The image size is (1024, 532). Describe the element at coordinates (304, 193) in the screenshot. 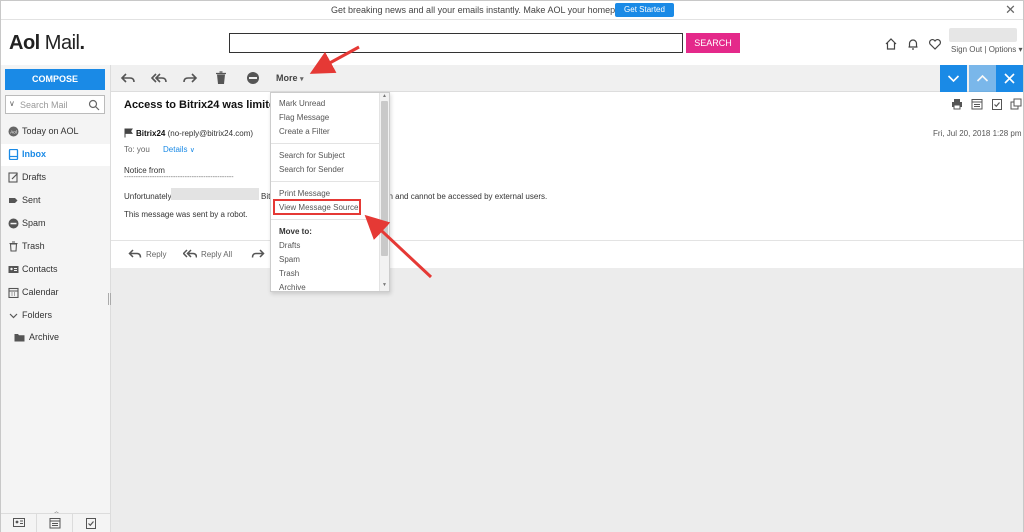

I see `menu-item-print-message: Print Message` at that location.